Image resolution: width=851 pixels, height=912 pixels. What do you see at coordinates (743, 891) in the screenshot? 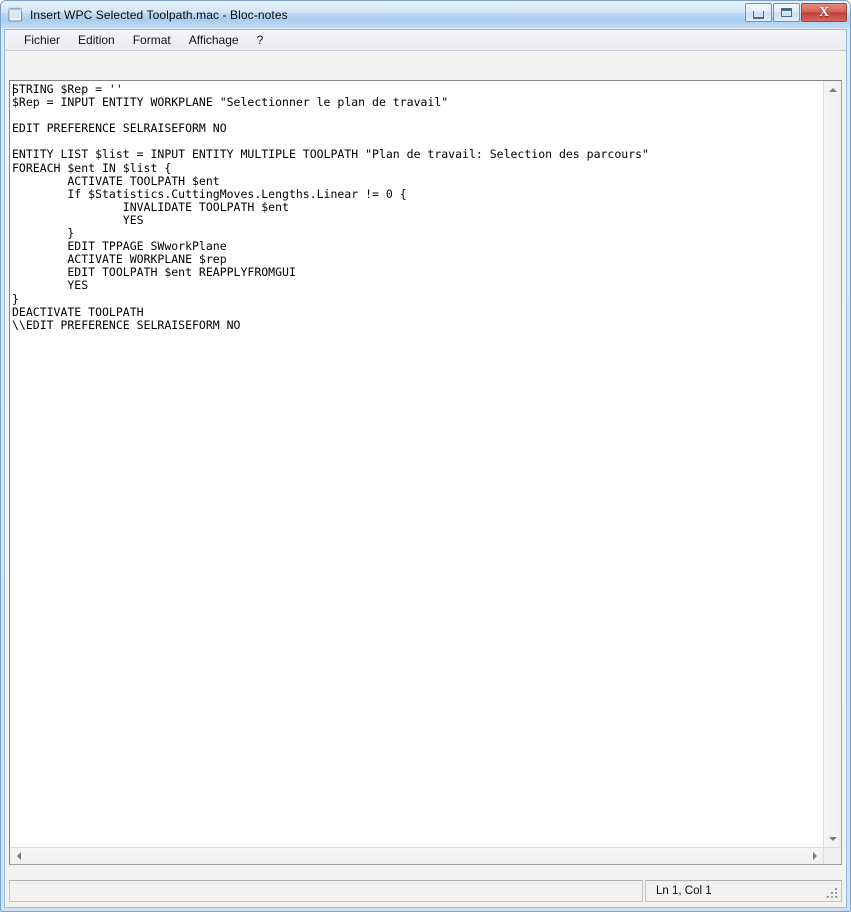
I see `status-pane-position: Ln 1, Col 1` at bounding box center [743, 891].